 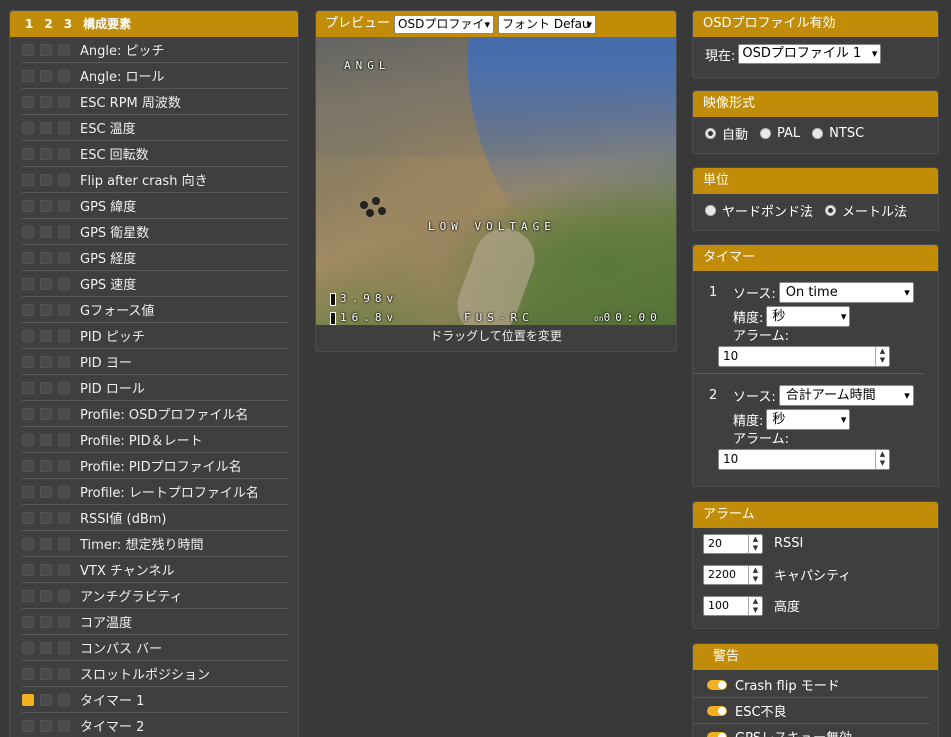 I want to click on font-select: フォント Defau, so click(x=547, y=24).